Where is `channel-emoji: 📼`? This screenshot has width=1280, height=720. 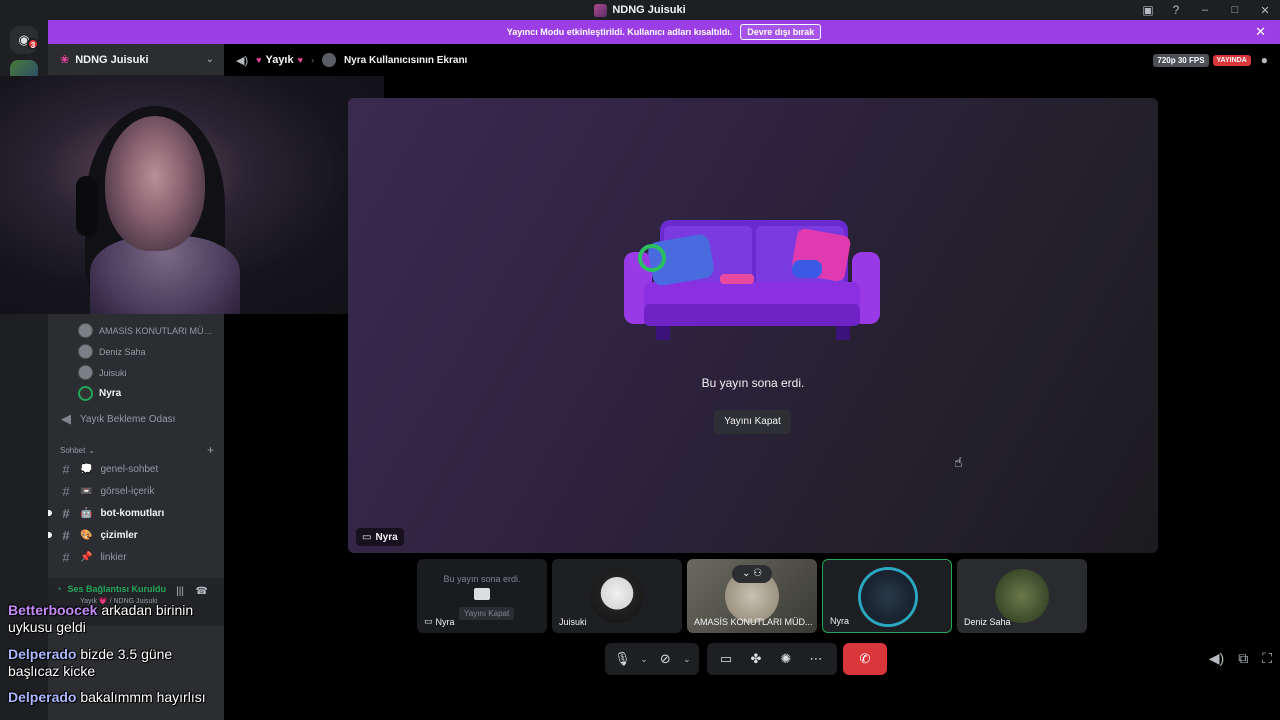 channel-emoji: 📼 is located at coordinates (86, 491).